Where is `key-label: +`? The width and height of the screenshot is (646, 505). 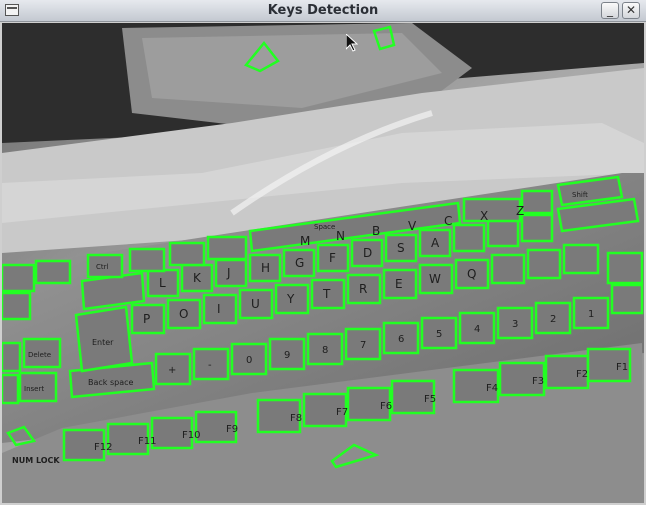
key-label: + is located at coordinates (172, 370).